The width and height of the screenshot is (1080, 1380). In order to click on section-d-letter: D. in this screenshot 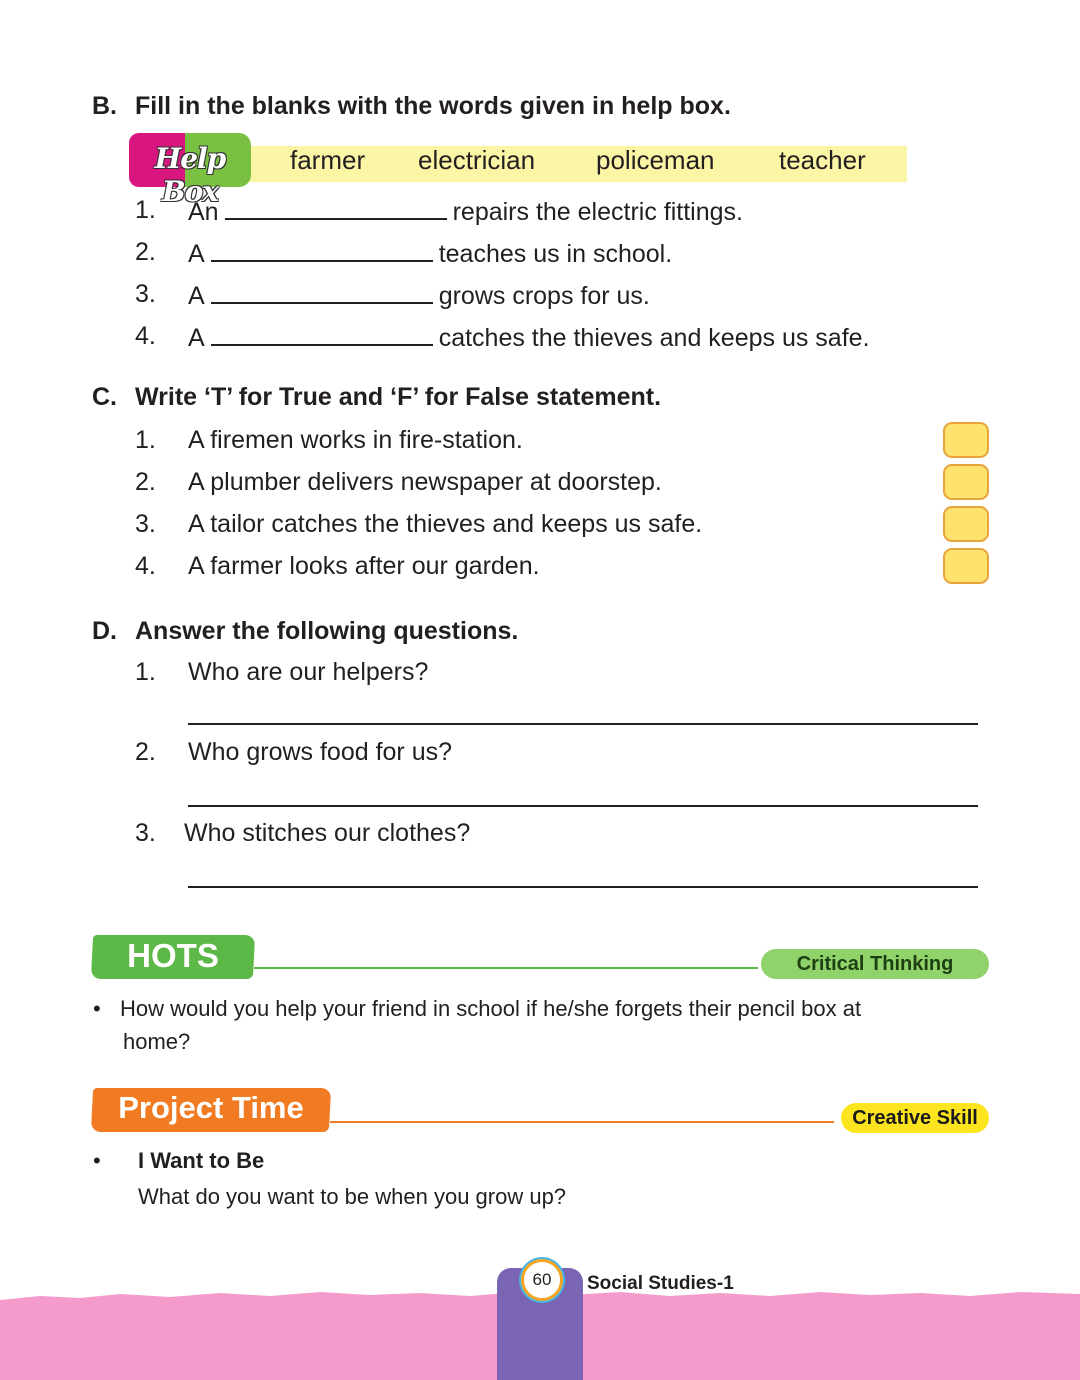, I will do `click(104, 631)`.